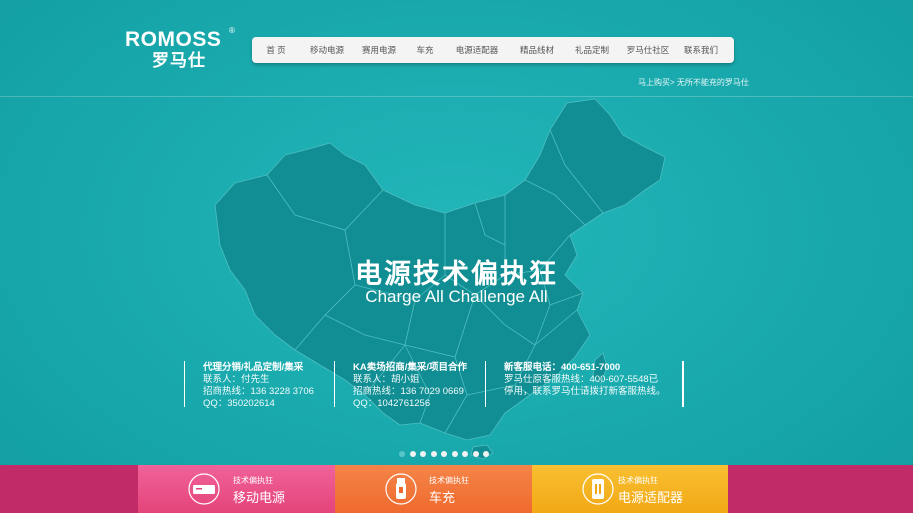  I want to click on contact-line: 停用，联系罗马仕请拨打新客服热线。, so click(585, 391).